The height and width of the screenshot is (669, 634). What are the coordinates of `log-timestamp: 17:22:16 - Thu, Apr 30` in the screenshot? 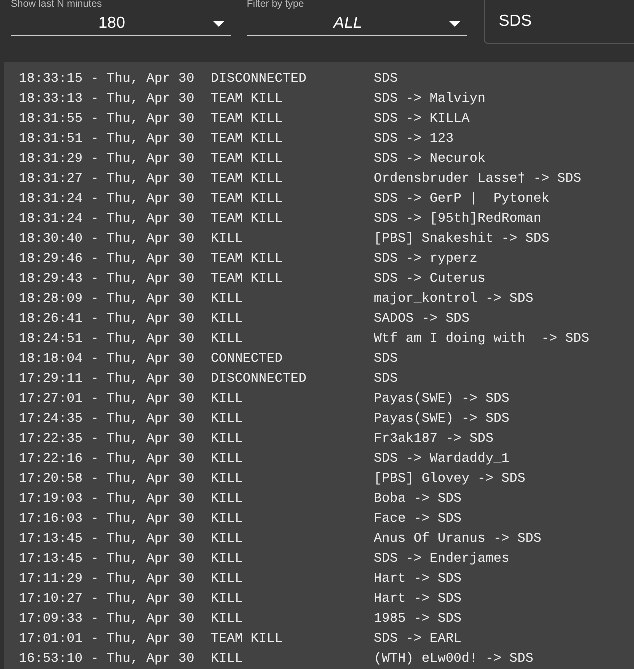 It's located at (107, 459).